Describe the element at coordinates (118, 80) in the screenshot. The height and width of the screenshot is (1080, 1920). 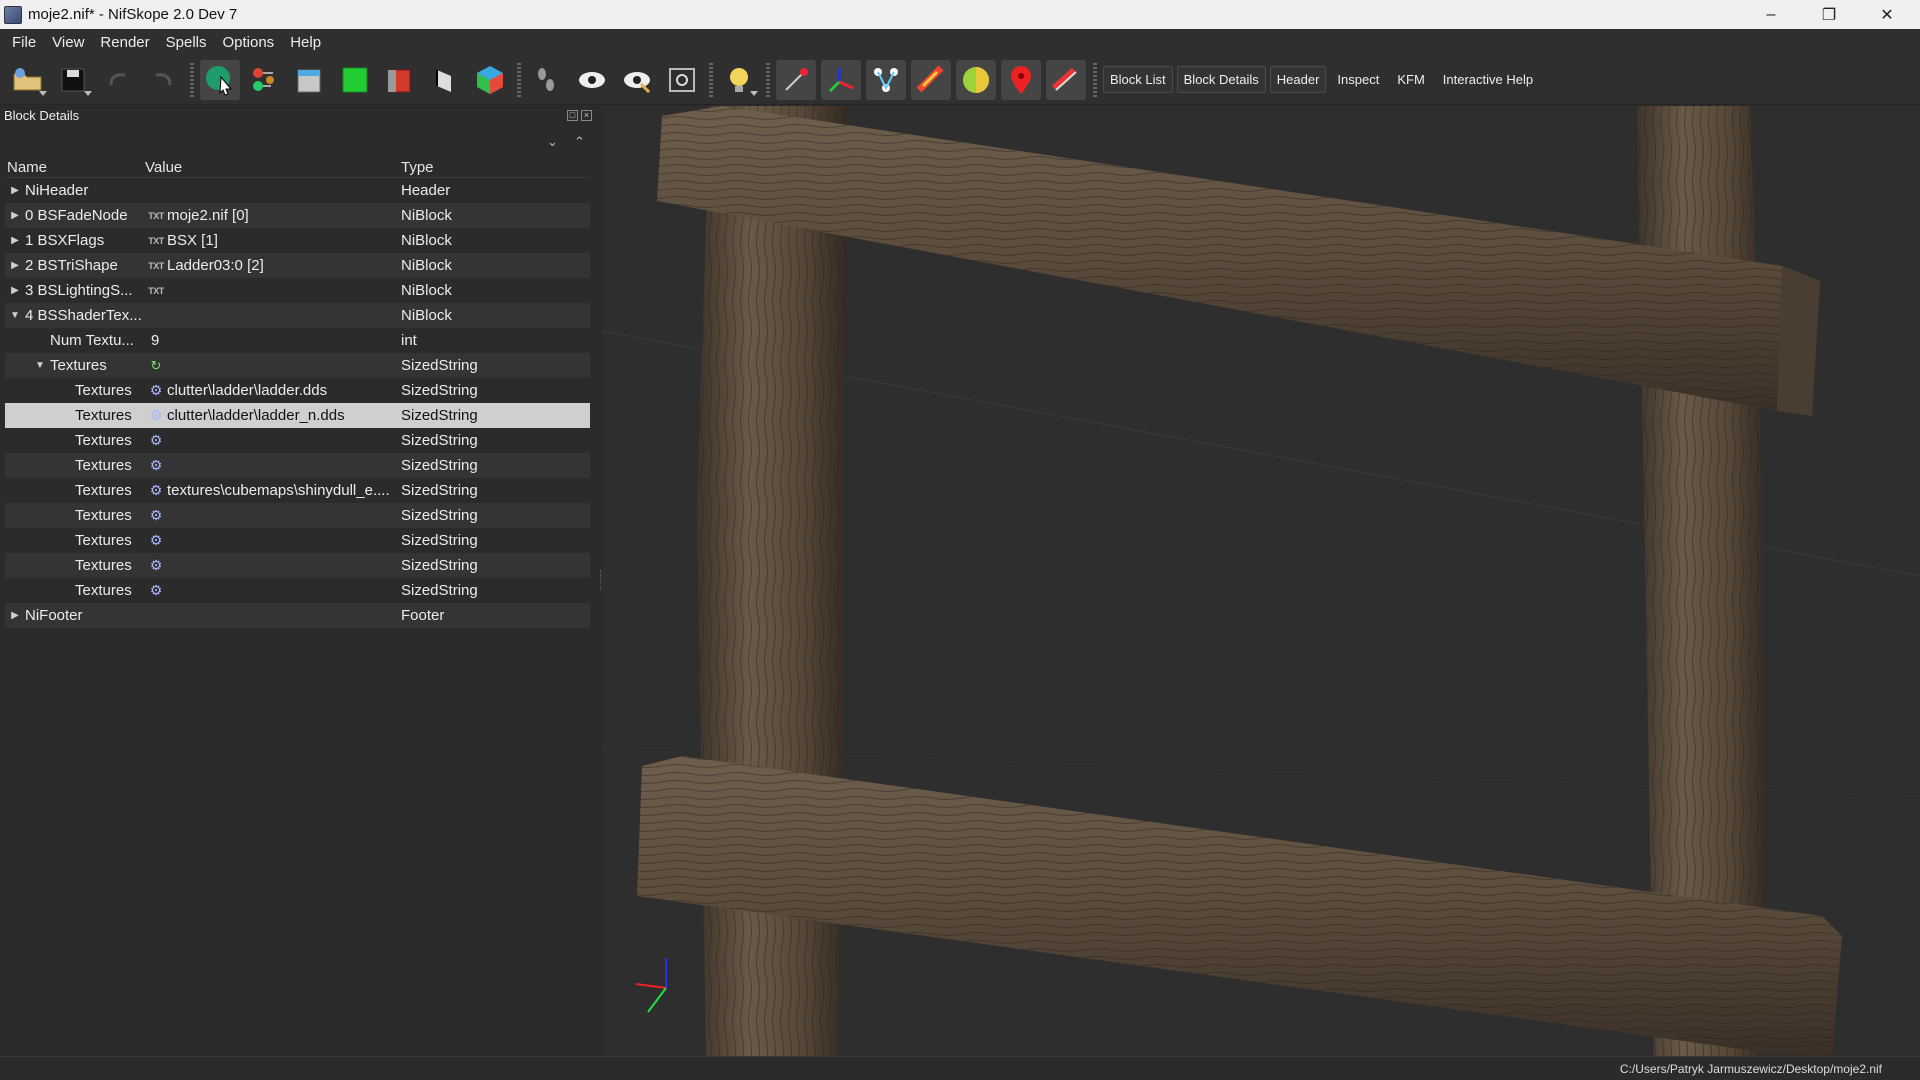
I see `undo-icon` at that location.